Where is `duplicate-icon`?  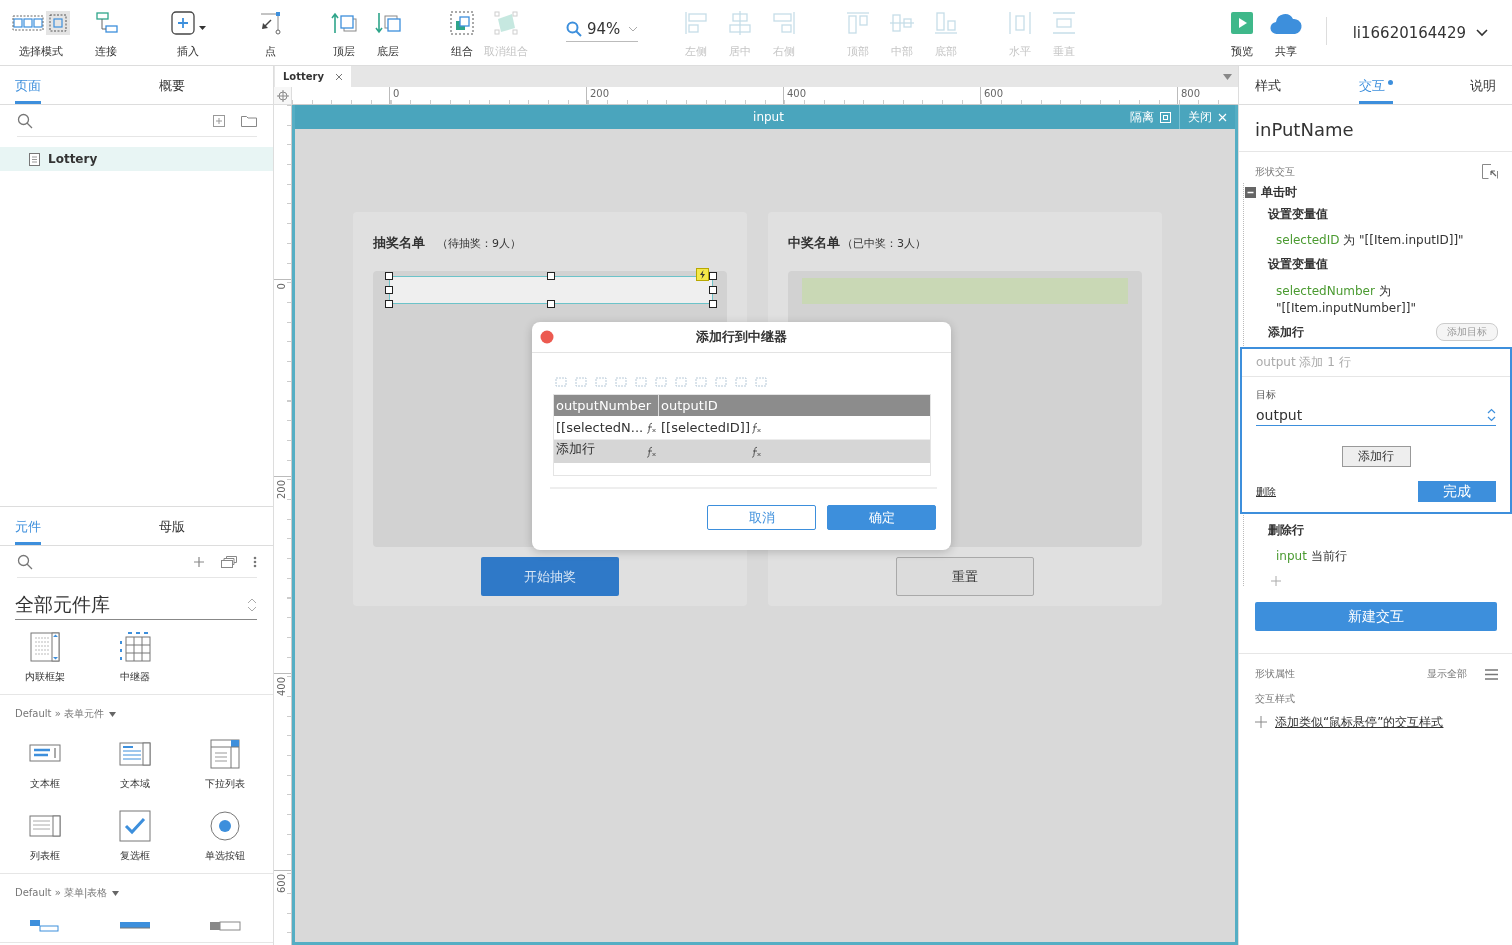 duplicate-icon is located at coordinates (229, 561).